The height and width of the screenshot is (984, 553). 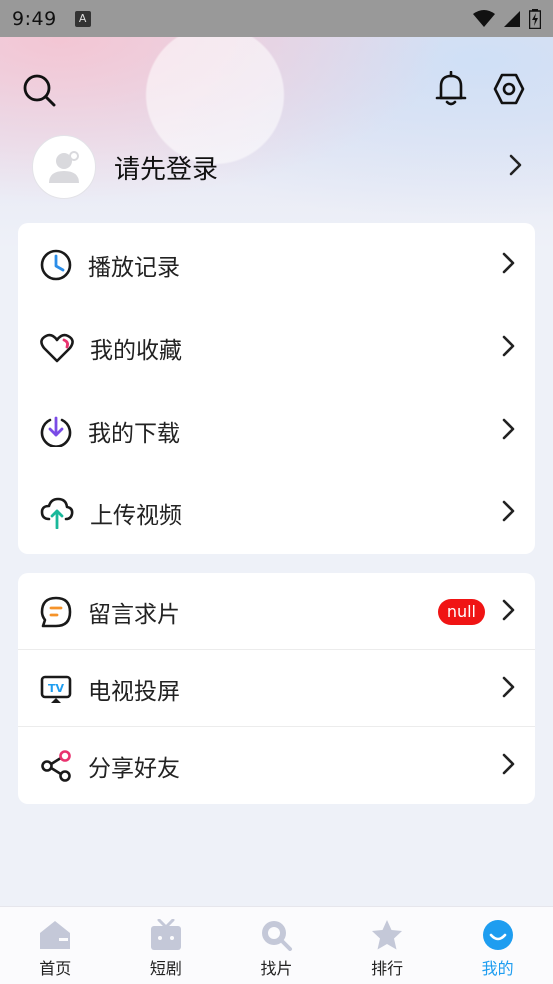 I want to click on bottom-tab-bar: 首页 短剧 找片 排行 我的, so click(x=276, y=945).